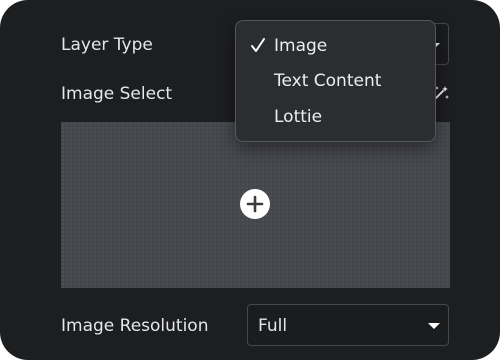 The width and height of the screenshot is (500, 360). What do you see at coordinates (258, 45) in the screenshot?
I see `checkmark-icon` at bounding box center [258, 45].